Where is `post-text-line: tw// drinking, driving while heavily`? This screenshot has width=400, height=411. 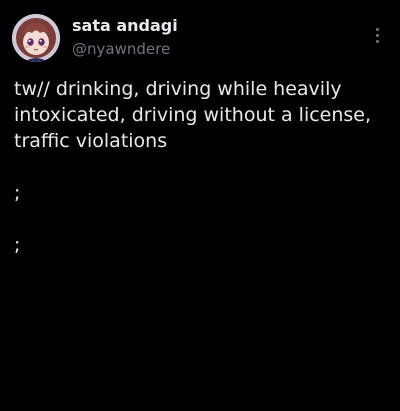
post-text-line: tw// drinking, driving while heavily is located at coordinates (178, 89).